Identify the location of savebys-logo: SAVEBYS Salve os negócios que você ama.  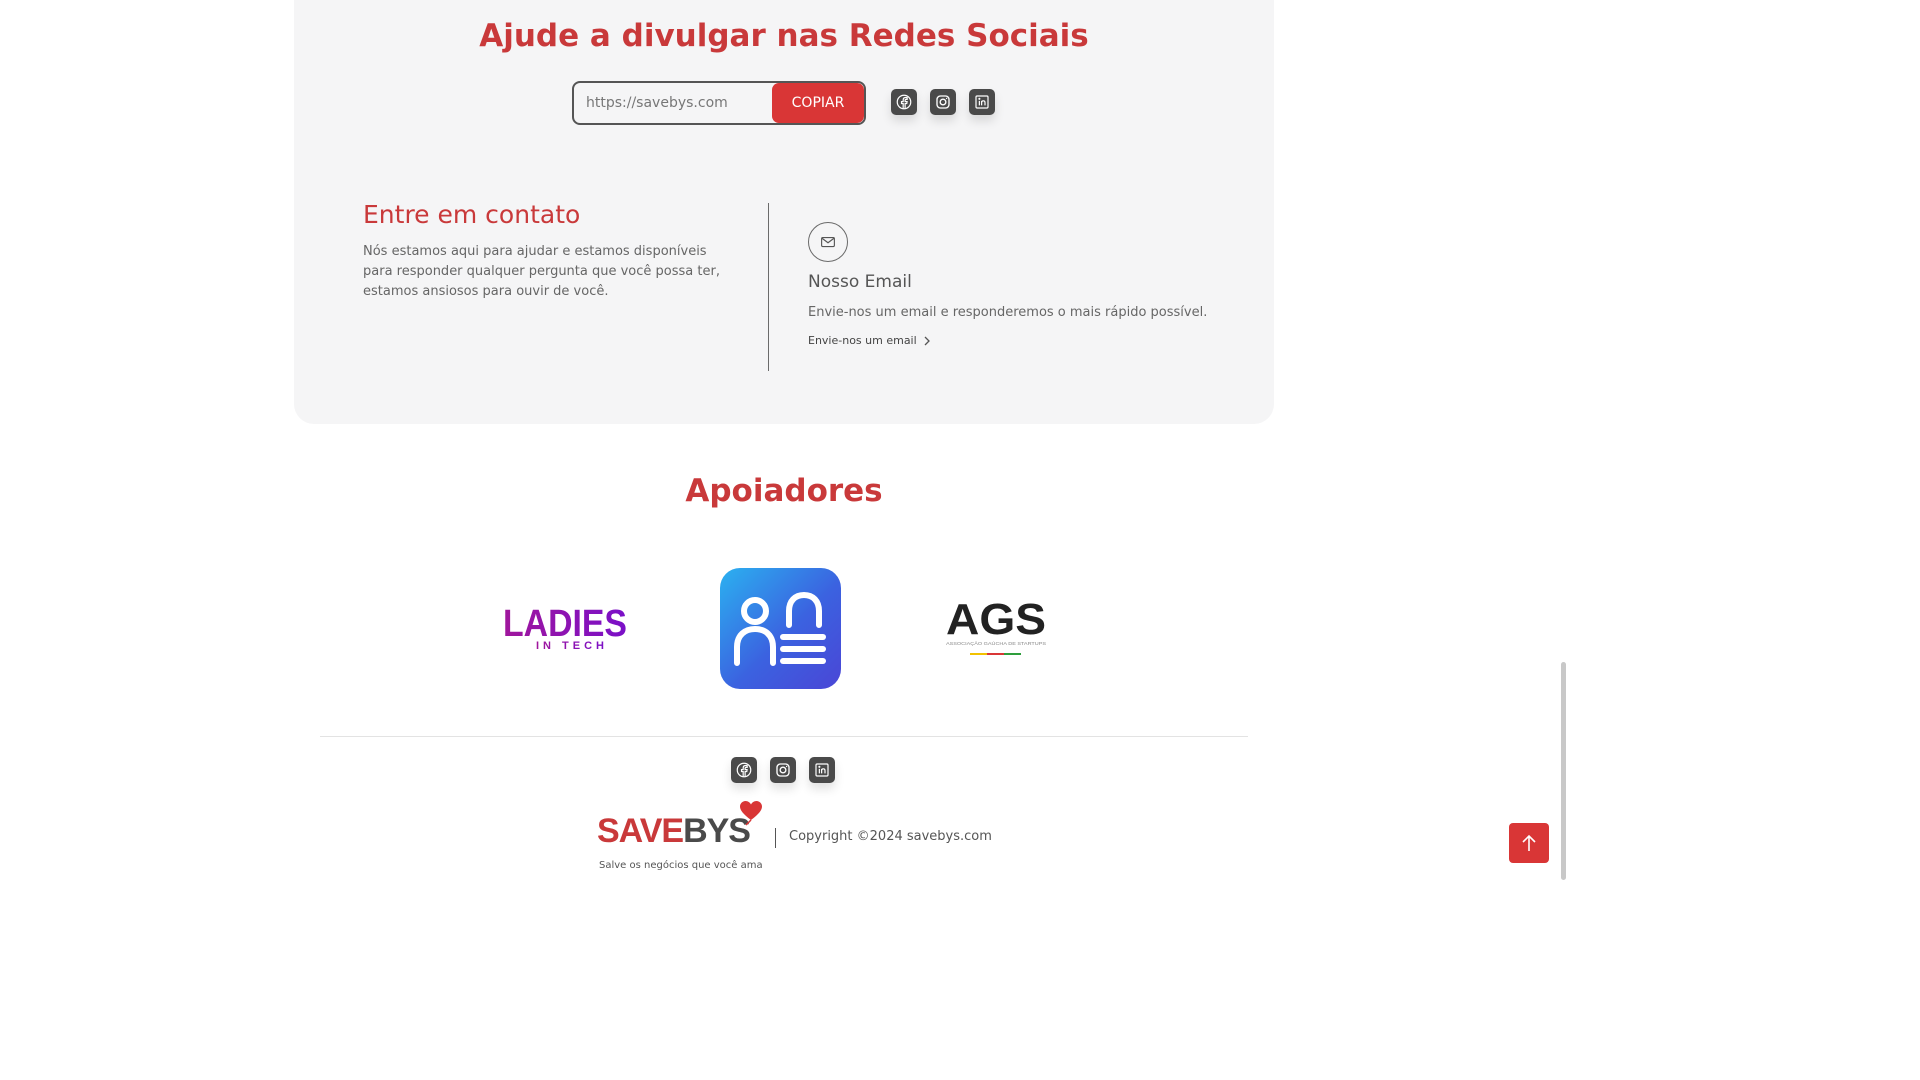
(682, 839).